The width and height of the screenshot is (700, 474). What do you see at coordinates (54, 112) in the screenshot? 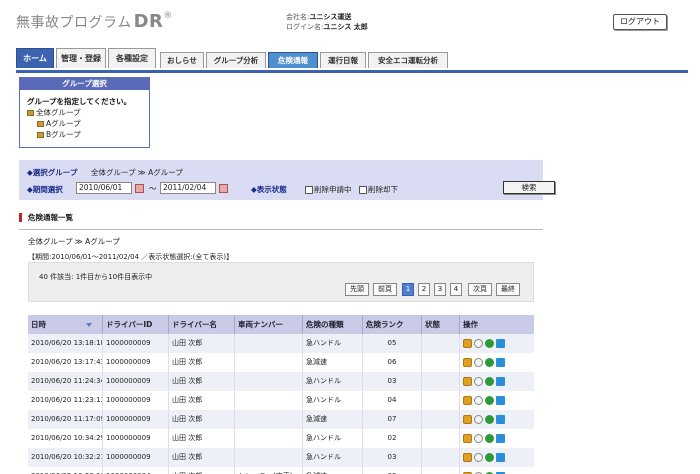
I see `tree-item-all: 全体グループ` at bounding box center [54, 112].